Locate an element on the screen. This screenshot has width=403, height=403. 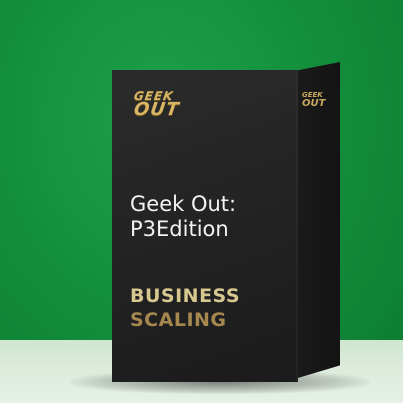
logo-line-2: OUT is located at coordinates (156, 109).